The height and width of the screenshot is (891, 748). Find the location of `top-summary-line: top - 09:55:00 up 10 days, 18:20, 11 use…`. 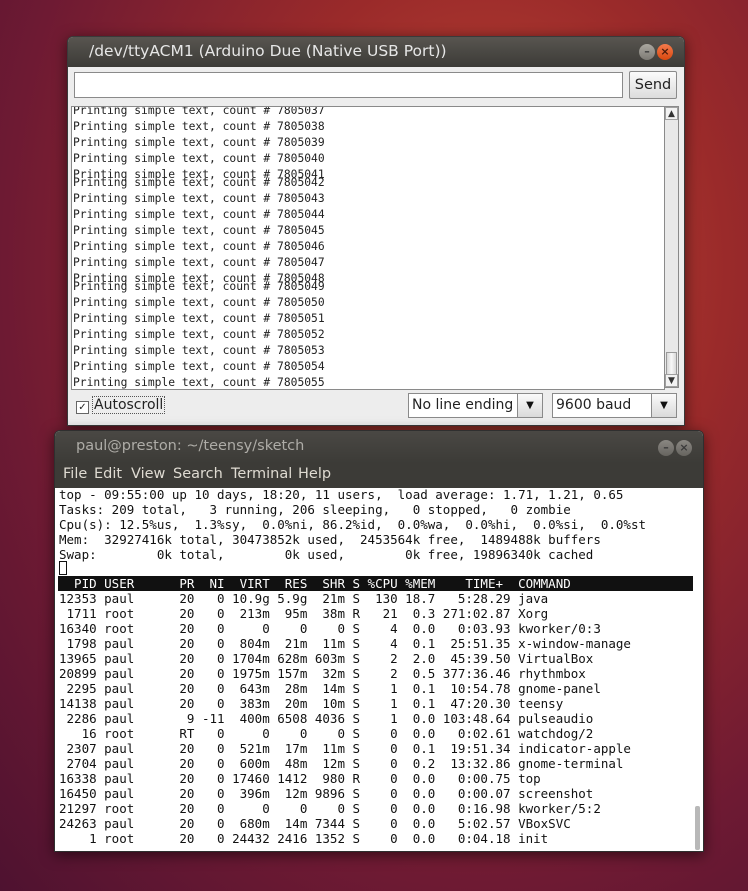

top-summary-line: top - 09:55:00 up 10 days, 18:20, 11 use… is located at coordinates (341, 494).